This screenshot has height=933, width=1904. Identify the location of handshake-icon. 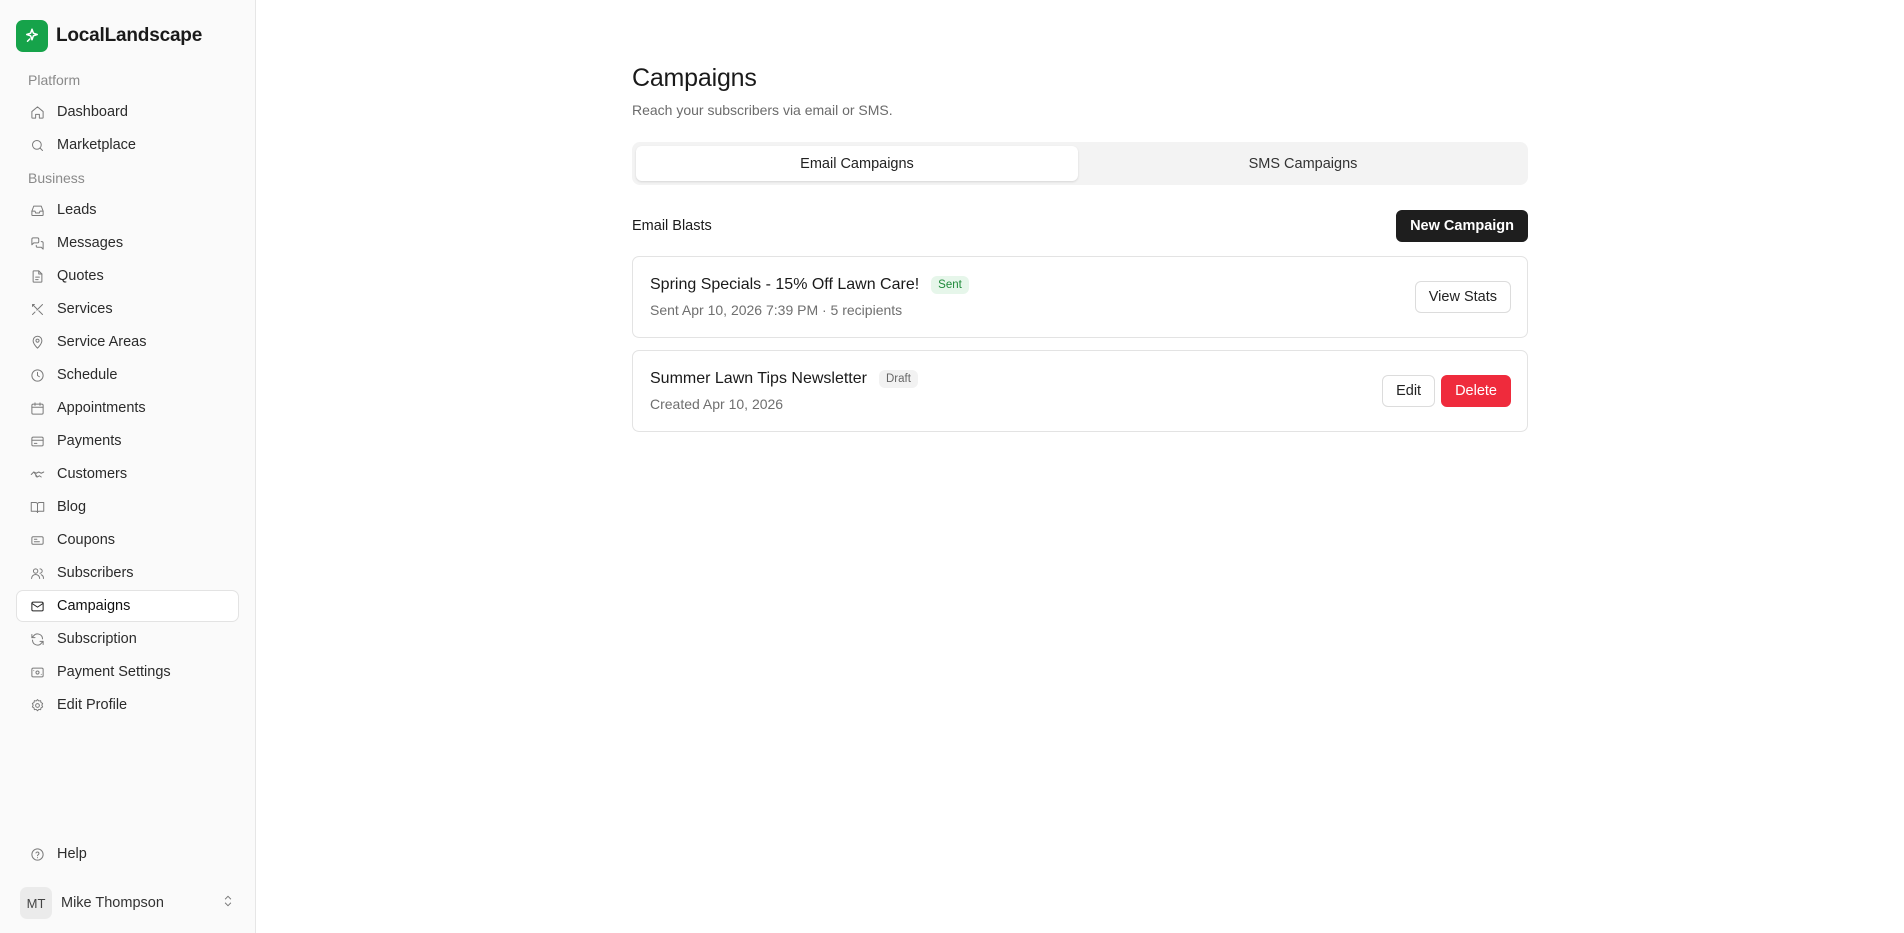
(37, 474).